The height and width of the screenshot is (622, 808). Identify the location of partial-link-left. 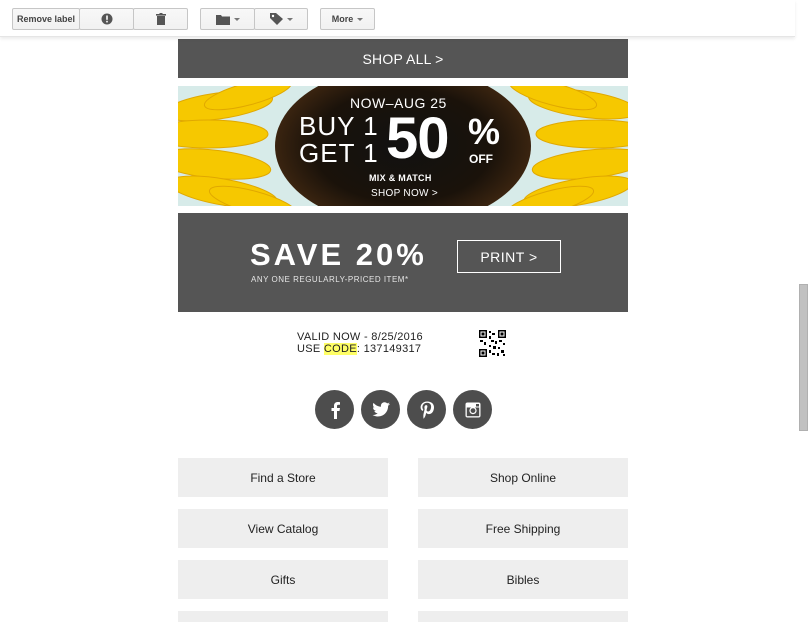
(283, 616).